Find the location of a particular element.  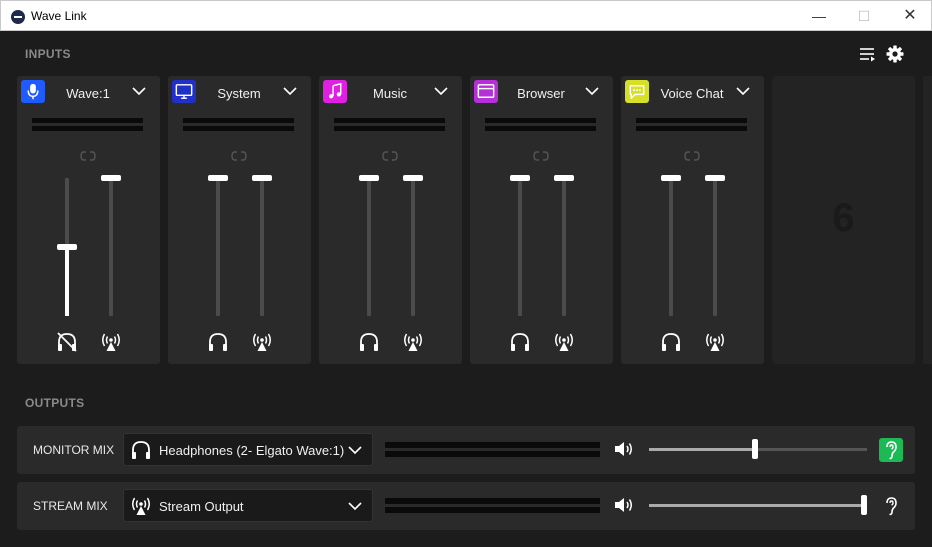

title-bar: Wave Link — ☐ ✕ is located at coordinates (466, 15).